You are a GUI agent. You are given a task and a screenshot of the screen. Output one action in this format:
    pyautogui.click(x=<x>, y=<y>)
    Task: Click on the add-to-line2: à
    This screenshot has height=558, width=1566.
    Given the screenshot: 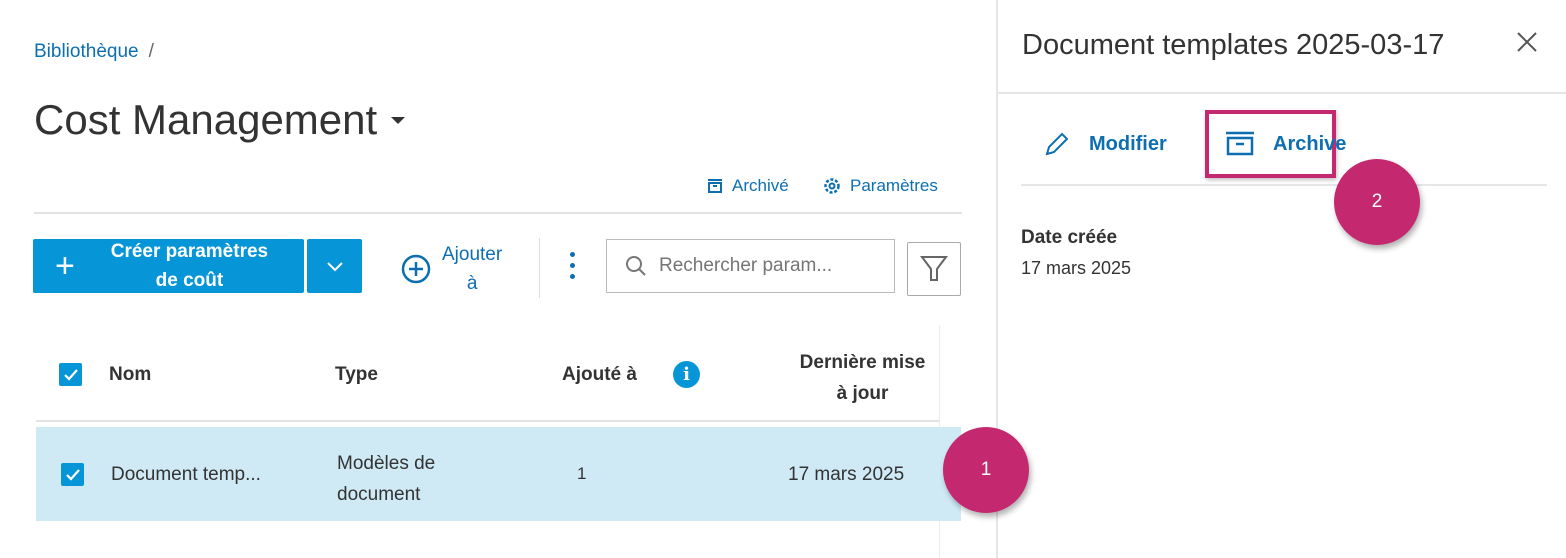 What is the action you would take?
    pyautogui.click(x=472, y=283)
    